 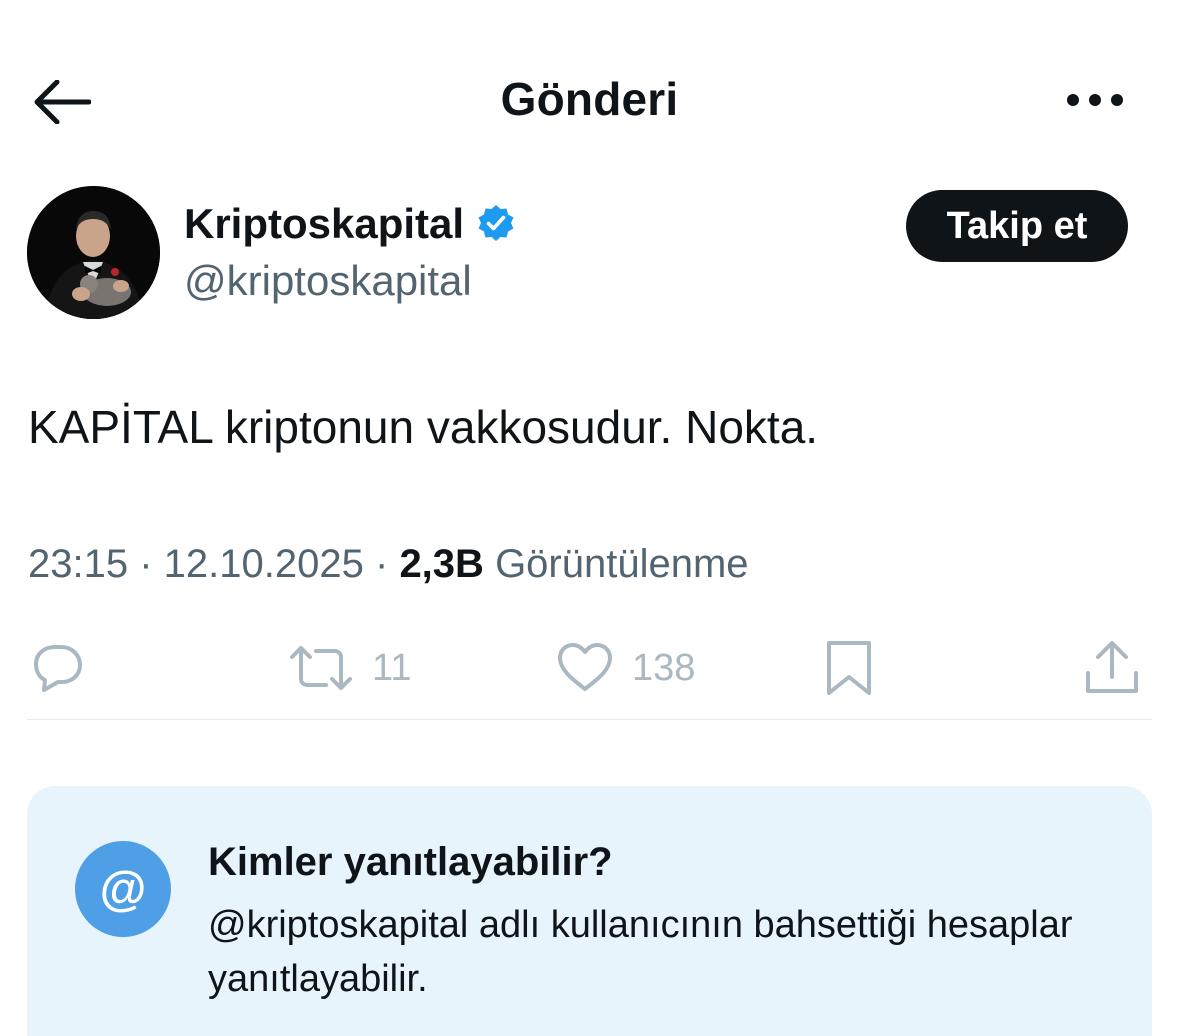 What do you see at coordinates (324, 223) in the screenshot?
I see `author-display-name: Kriptoskapital` at bounding box center [324, 223].